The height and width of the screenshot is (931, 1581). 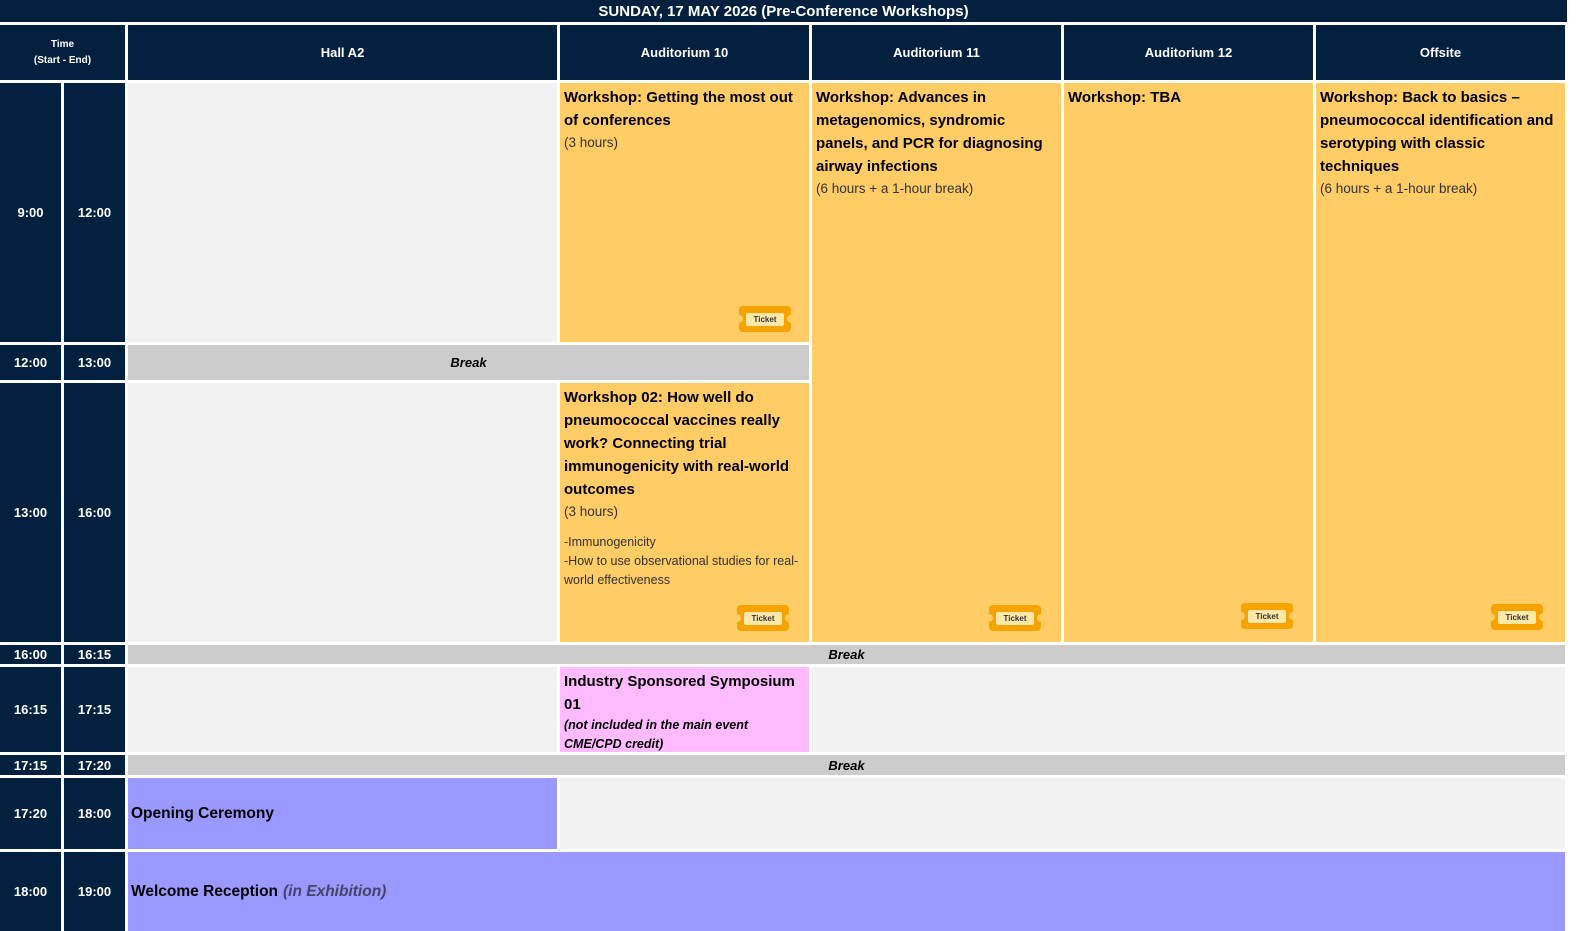 I want to click on workshop-bullet: -Immunogenicity, so click(x=610, y=542).